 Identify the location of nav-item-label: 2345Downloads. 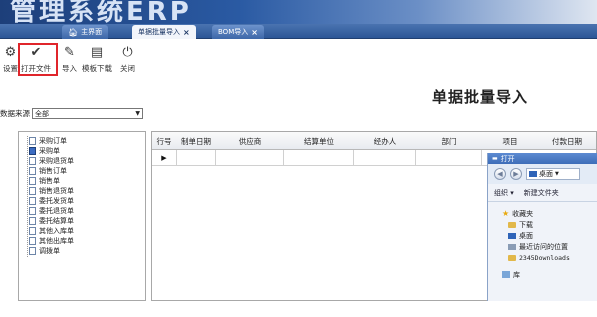
(544, 257).